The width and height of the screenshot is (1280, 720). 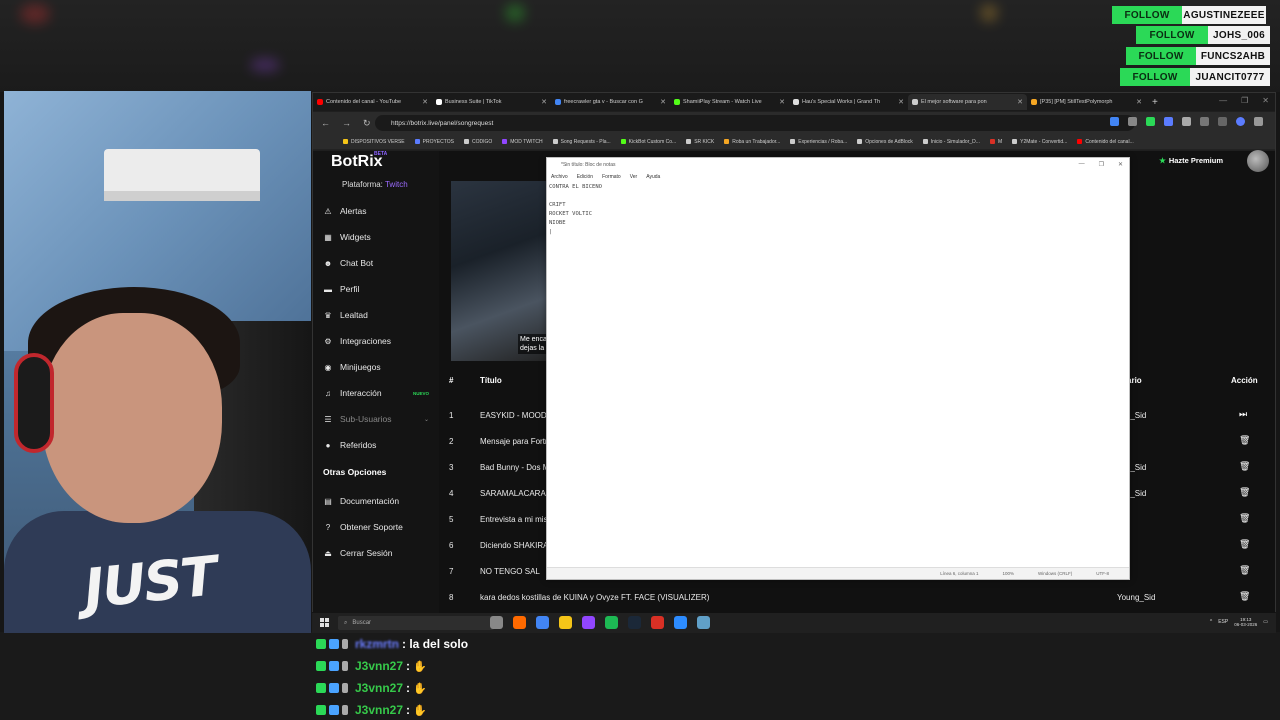 What do you see at coordinates (559, 177) in the screenshot?
I see `notepad-menu-item: Archivo` at bounding box center [559, 177].